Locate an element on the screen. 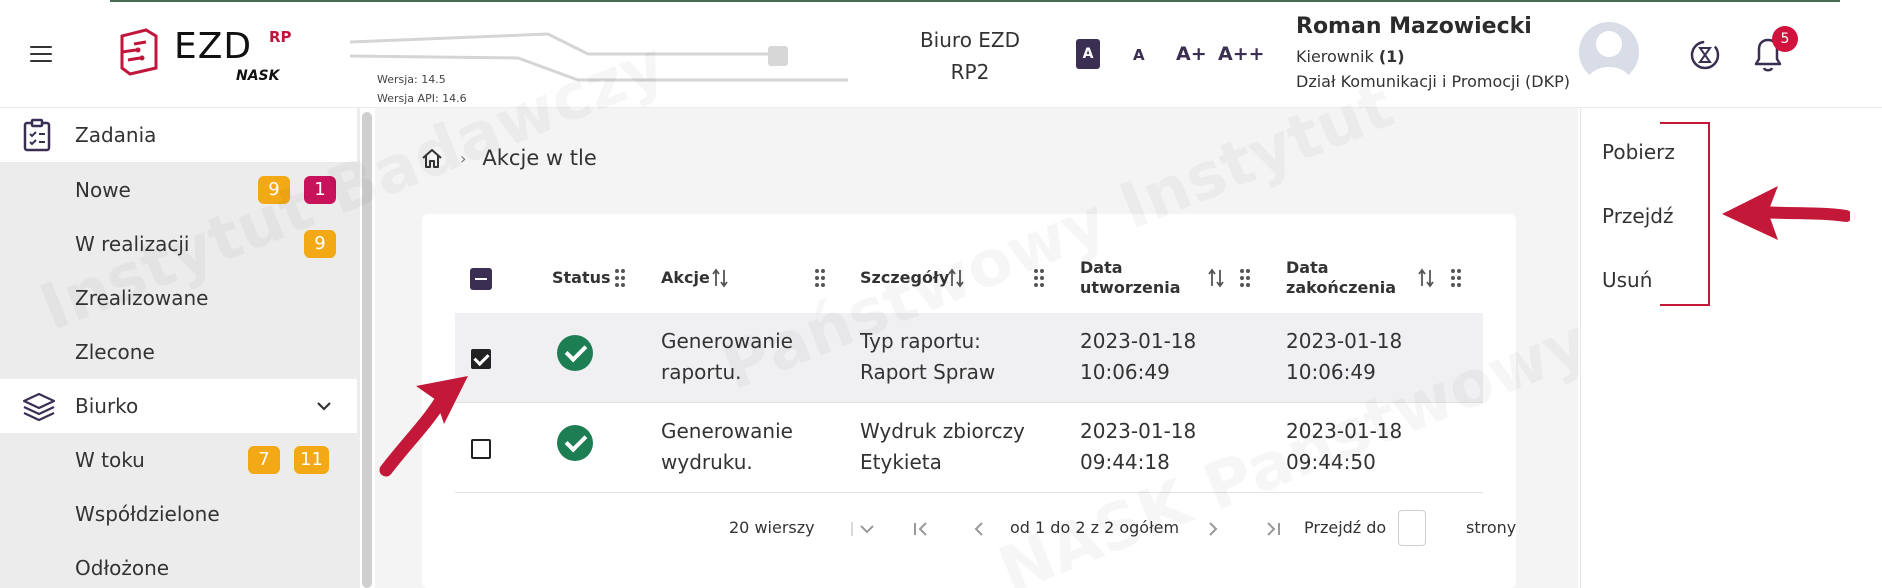 The width and height of the screenshot is (1882, 588). column-header-data-utworzenia: Data utworzenia is located at coordinates (1130, 278).